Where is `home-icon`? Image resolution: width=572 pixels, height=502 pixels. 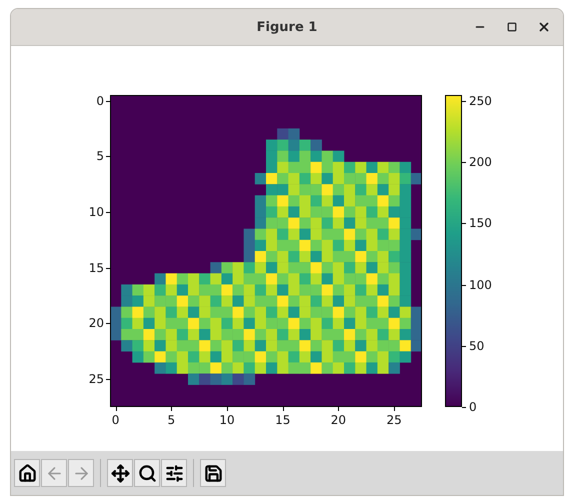 home-icon is located at coordinates (27, 473).